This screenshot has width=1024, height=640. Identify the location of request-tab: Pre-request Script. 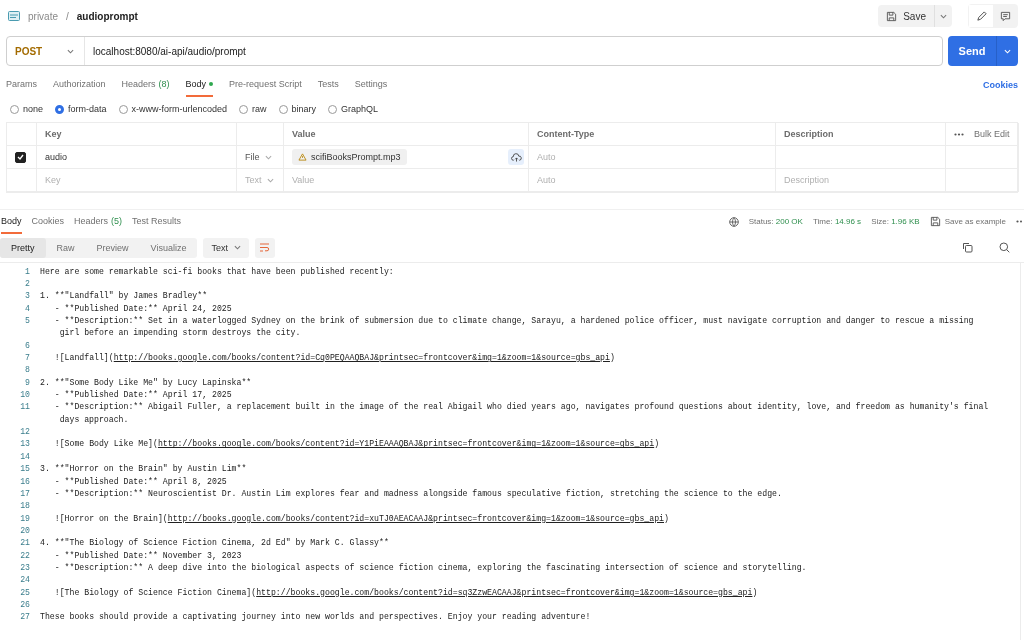
(265, 85).